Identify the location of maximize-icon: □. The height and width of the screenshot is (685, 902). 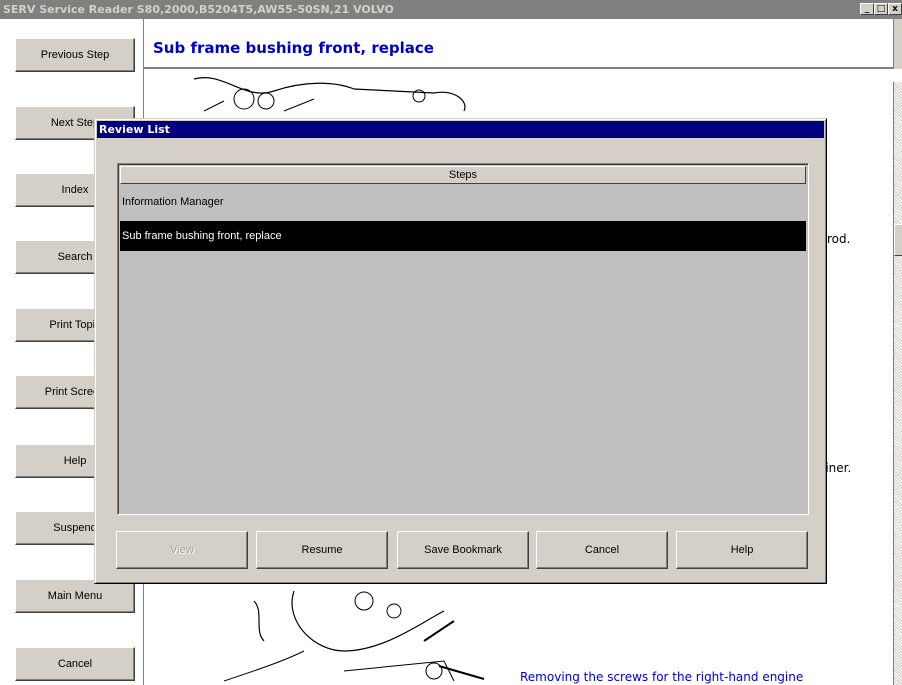
(881, 9).